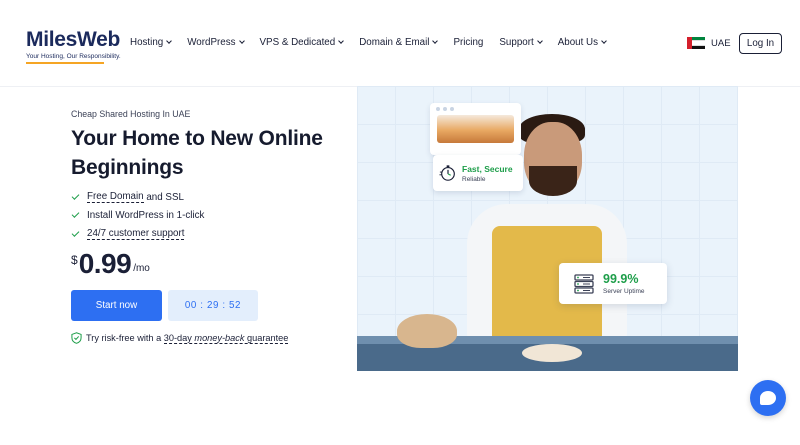  I want to click on logo-wordmark: MilesWeb, so click(73, 39).